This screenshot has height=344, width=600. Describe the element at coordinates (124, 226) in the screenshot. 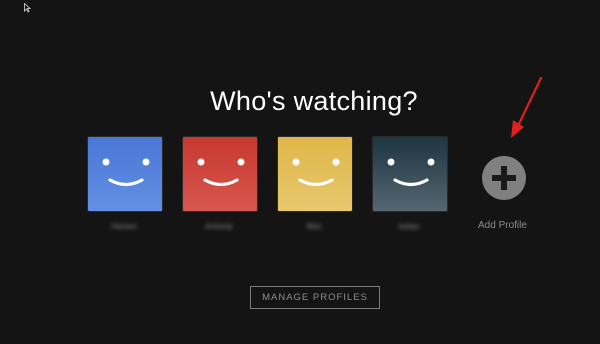

I see `profile-name: Hamen` at that location.